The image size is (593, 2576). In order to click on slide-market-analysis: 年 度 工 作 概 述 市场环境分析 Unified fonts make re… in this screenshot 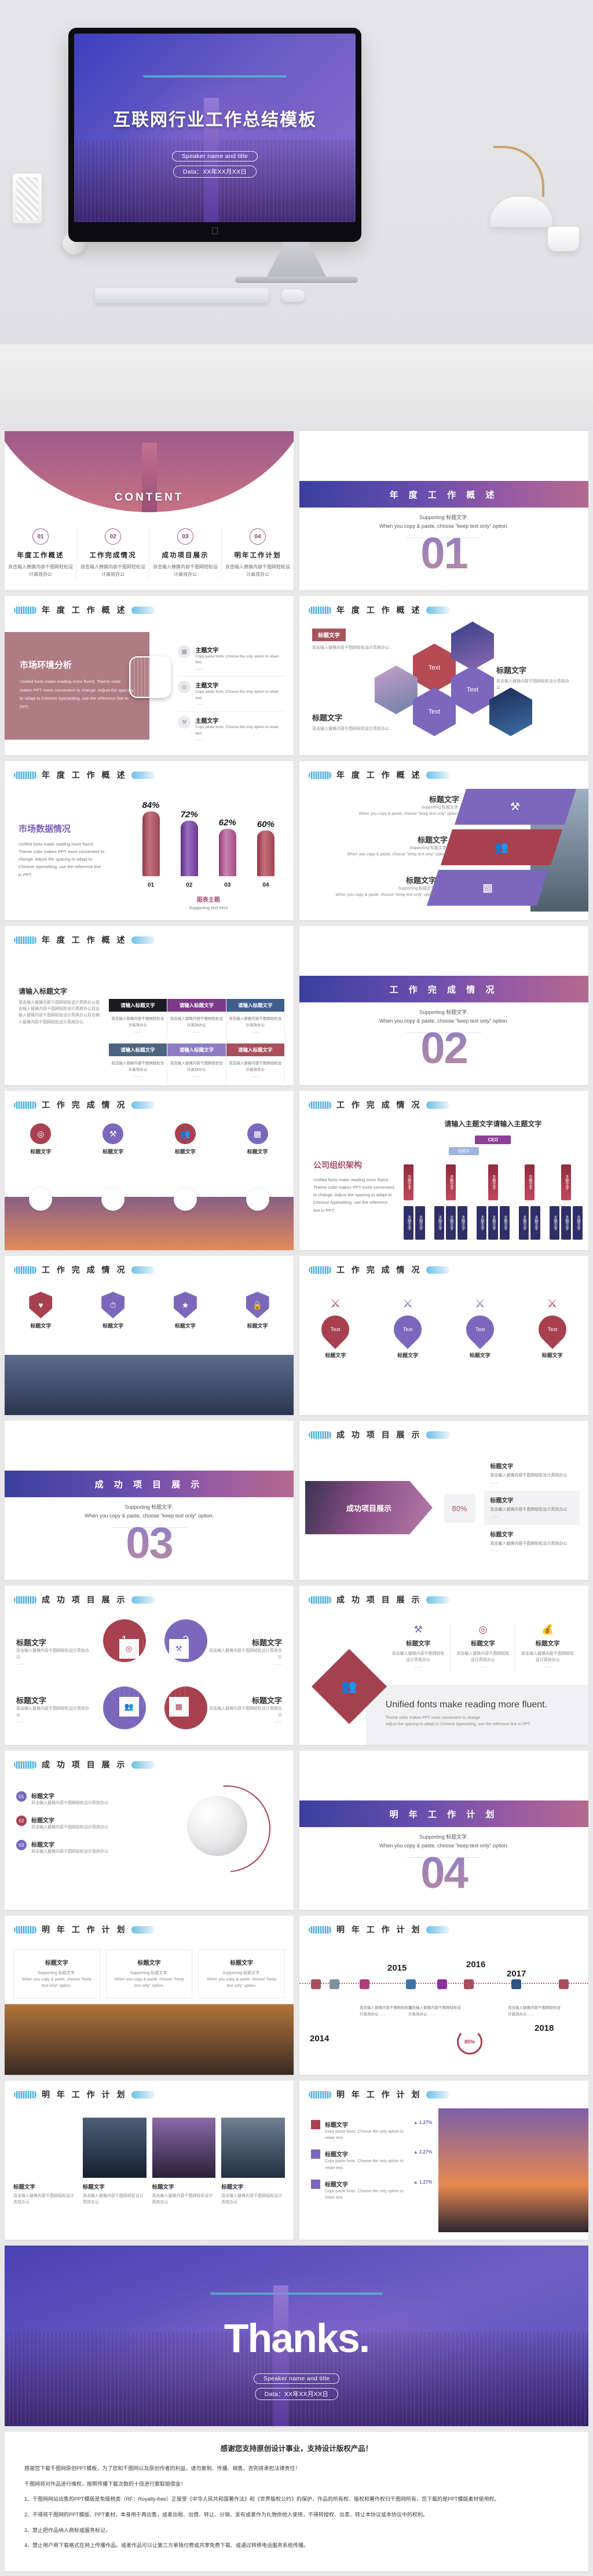, I will do `click(149, 675)`.